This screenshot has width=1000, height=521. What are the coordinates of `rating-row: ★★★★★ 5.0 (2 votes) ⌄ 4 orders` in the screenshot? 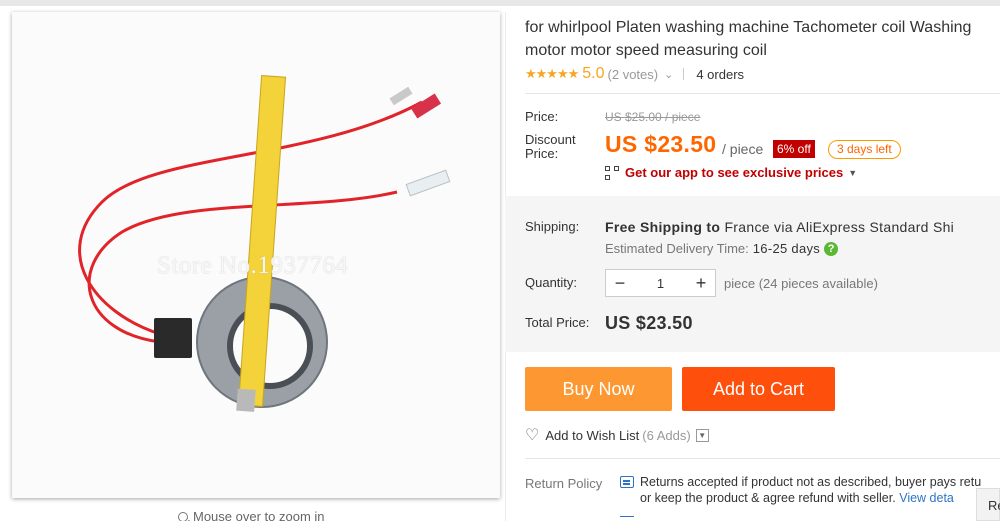 It's located at (634, 74).